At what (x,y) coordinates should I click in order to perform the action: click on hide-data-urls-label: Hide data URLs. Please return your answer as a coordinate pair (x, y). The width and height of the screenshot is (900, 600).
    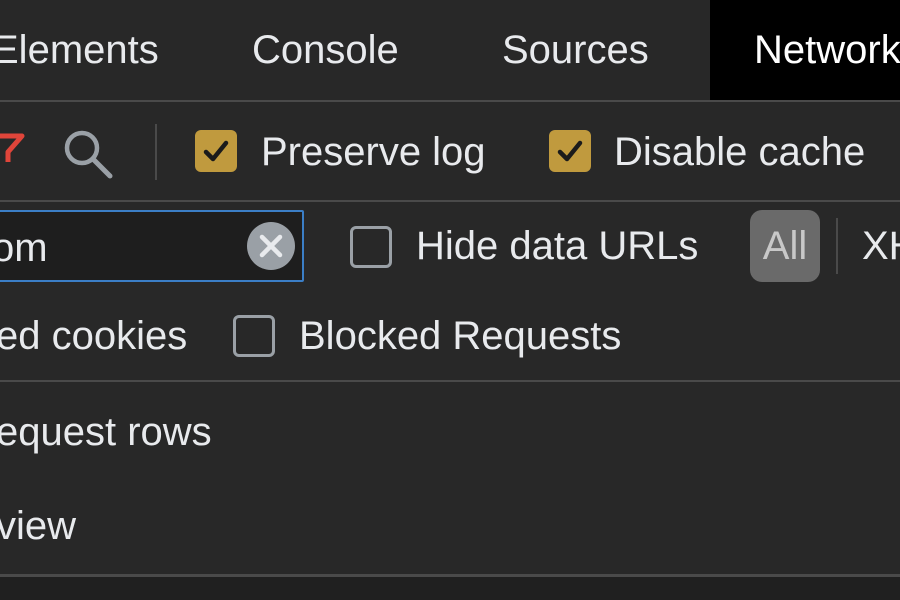
    Looking at the image, I should click on (557, 246).